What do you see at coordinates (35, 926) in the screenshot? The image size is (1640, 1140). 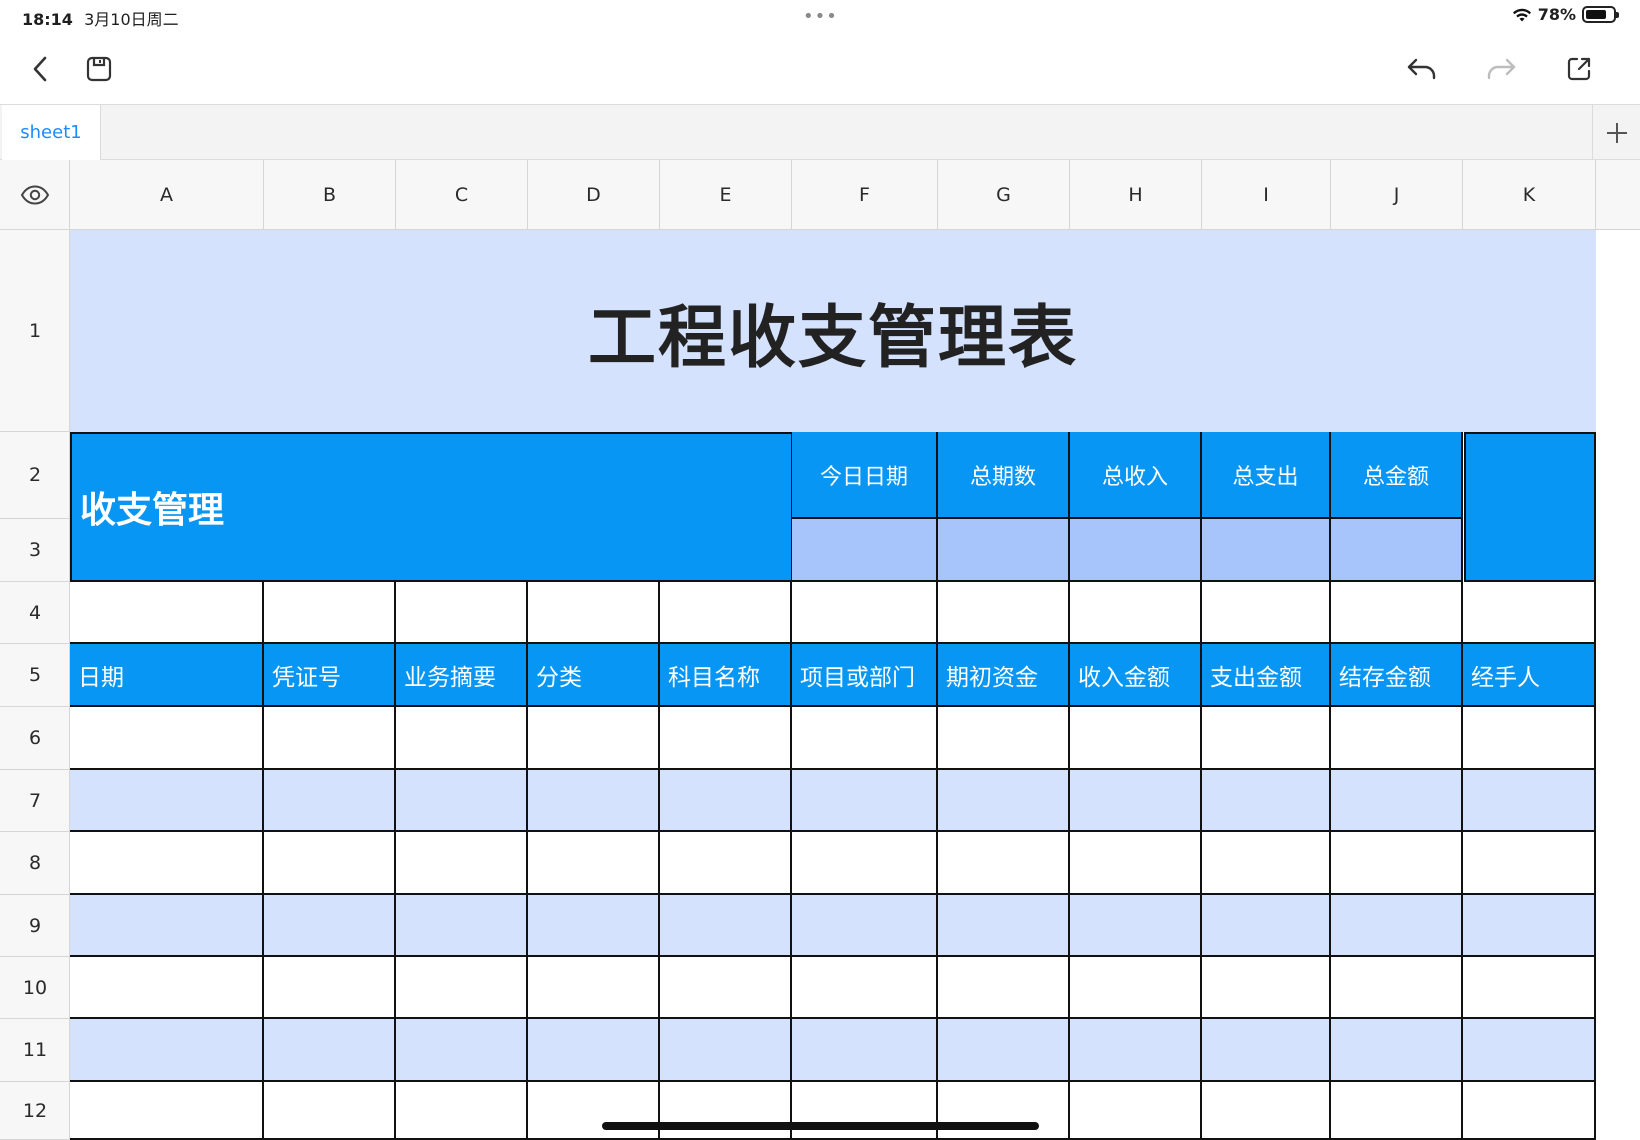 I see `row-header-9: 9` at bounding box center [35, 926].